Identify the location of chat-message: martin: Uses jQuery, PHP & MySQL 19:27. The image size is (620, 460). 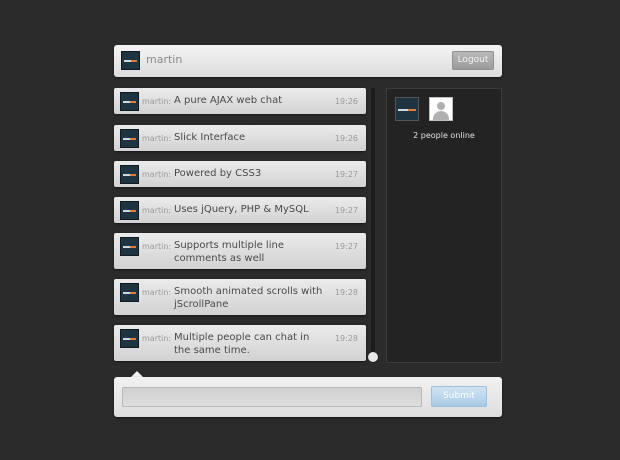
(240, 210).